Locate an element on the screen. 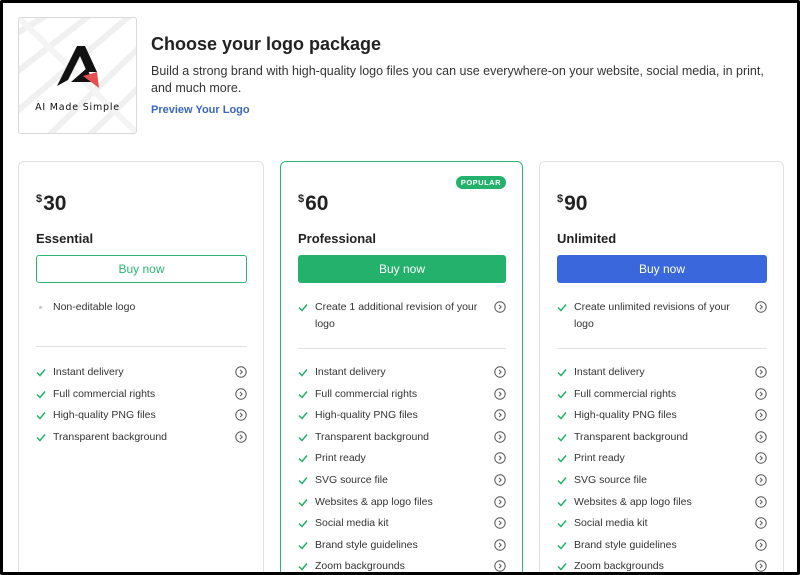 Image resolution: width=800 pixels, height=575 pixels. list-item: Create unlimited revisions of your logo is located at coordinates (662, 316).